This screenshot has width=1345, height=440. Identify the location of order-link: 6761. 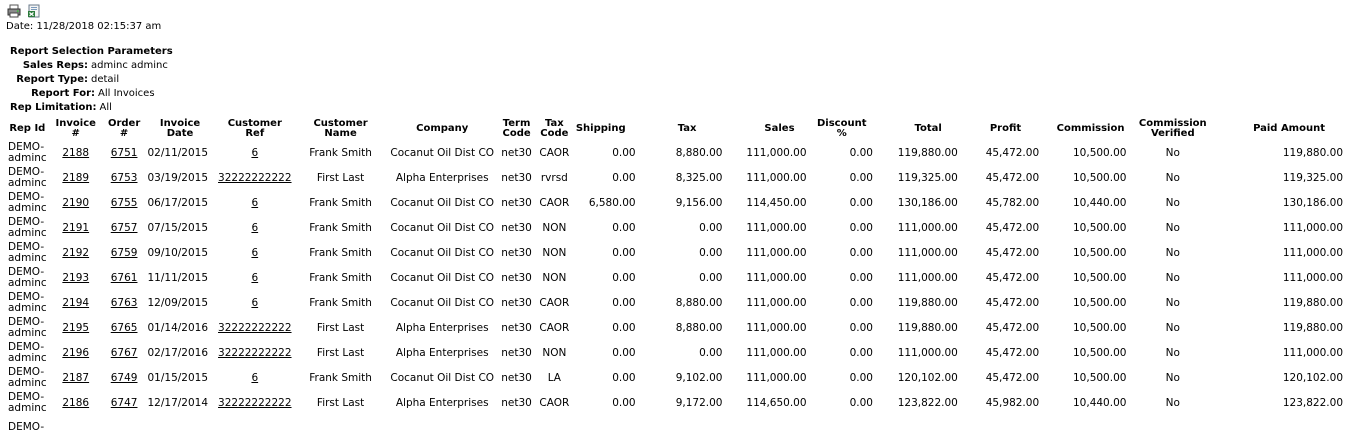
(124, 278).